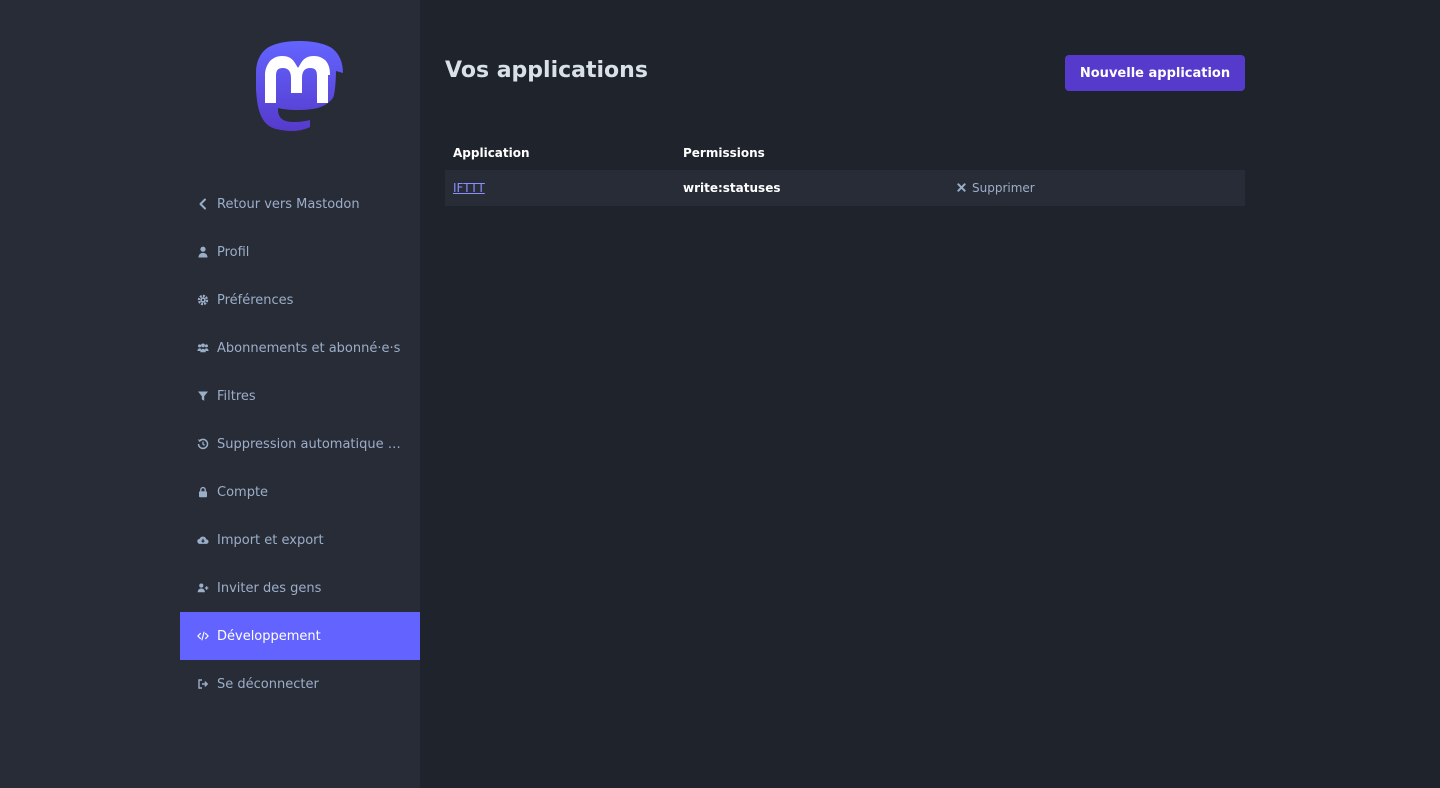  Describe the element at coordinates (269, 588) in the screenshot. I see `sidebar-item-label: Inviter des gens` at that location.